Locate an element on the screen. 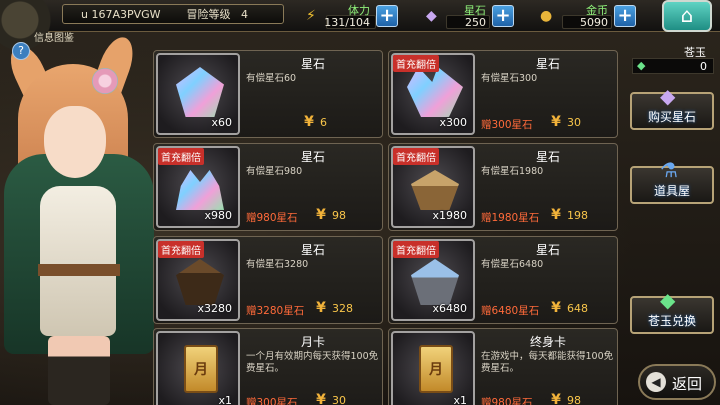 The width and height of the screenshot is (720, 405). home-icon: ⌂ is located at coordinates (687, 15).